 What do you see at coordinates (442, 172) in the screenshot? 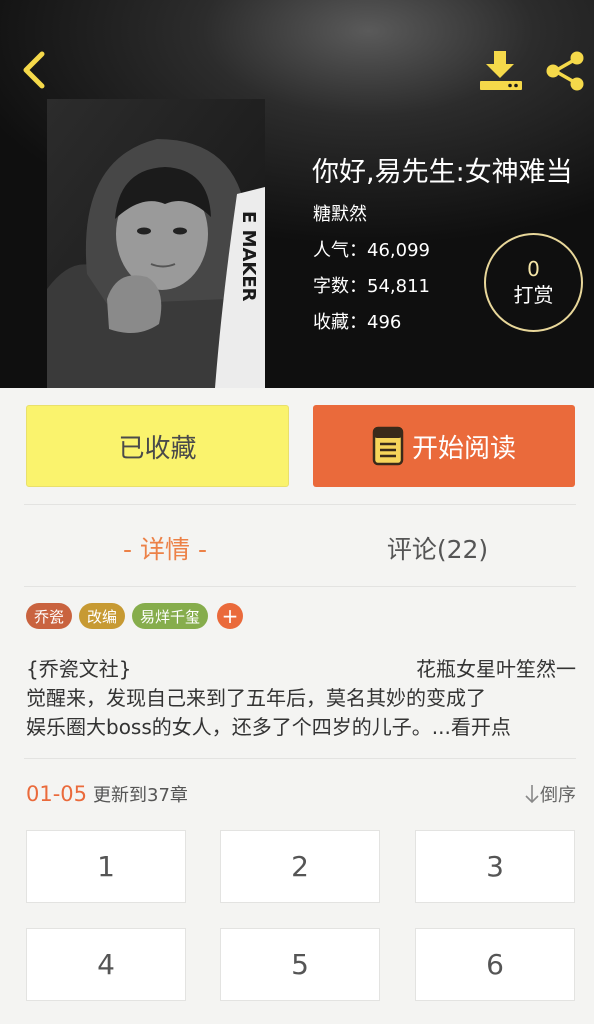
I see `book-title: 你好,易先生:女神难当` at bounding box center [442, 172].